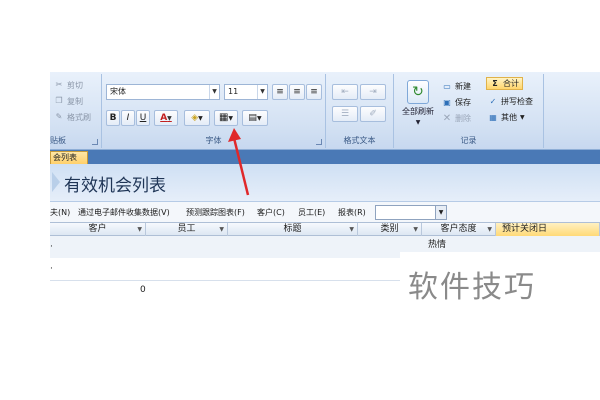 This screenshot has width=600, height=400. Describe the element at coordinates (510, 101) in the screenshot. I see `spelling-button: ✓ 拼写检查` at that location.